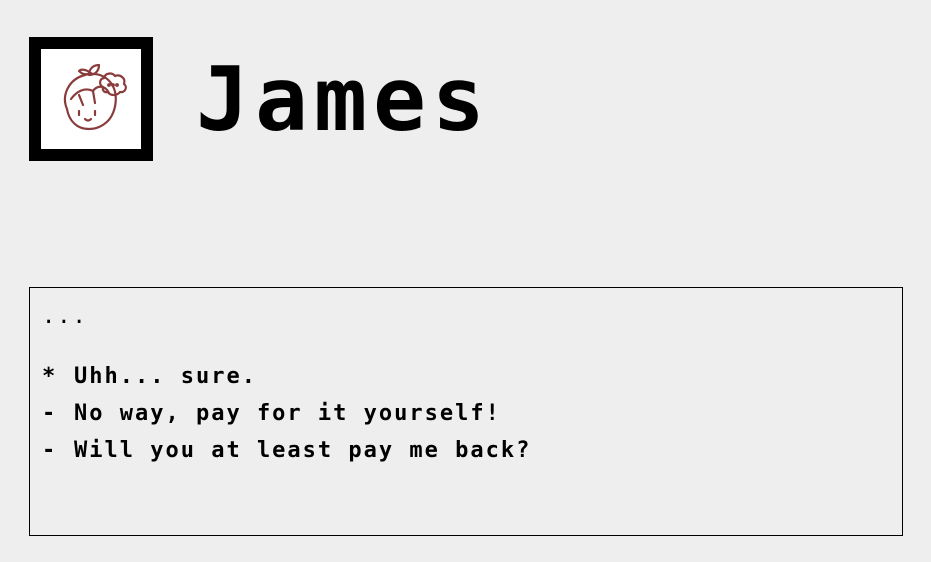 This screenshot has height=562, width=931. I want to click on speaker-portrait, so click(91, 99).